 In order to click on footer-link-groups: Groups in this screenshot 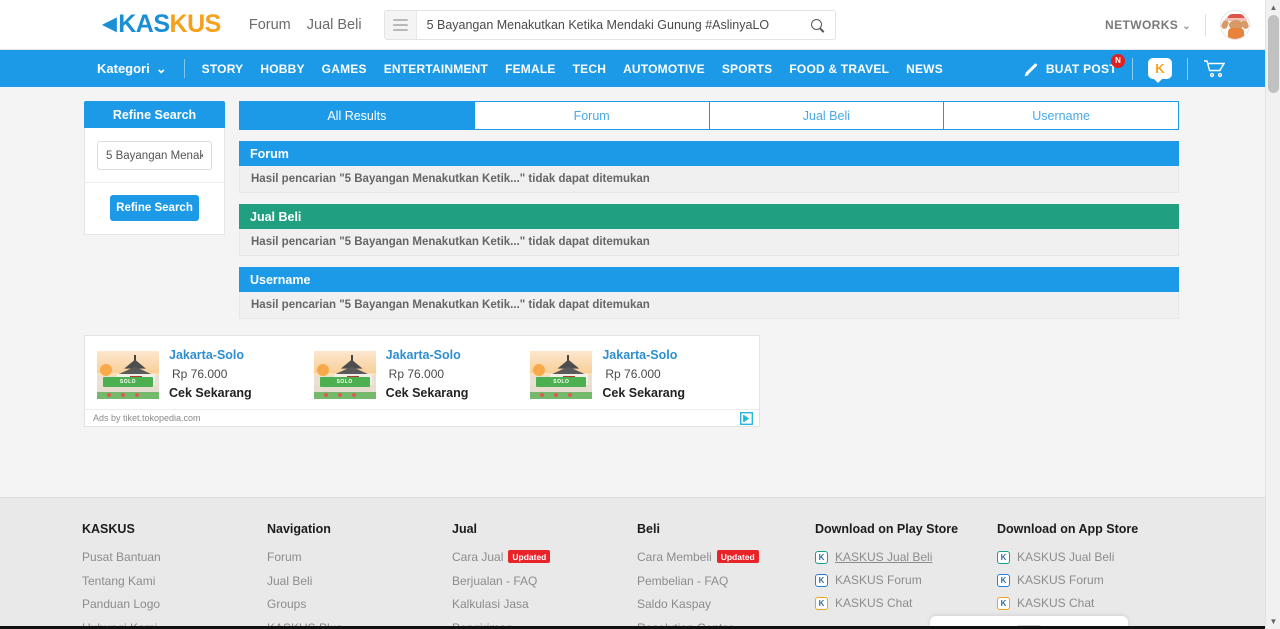, I will do `click(359, 604)`.